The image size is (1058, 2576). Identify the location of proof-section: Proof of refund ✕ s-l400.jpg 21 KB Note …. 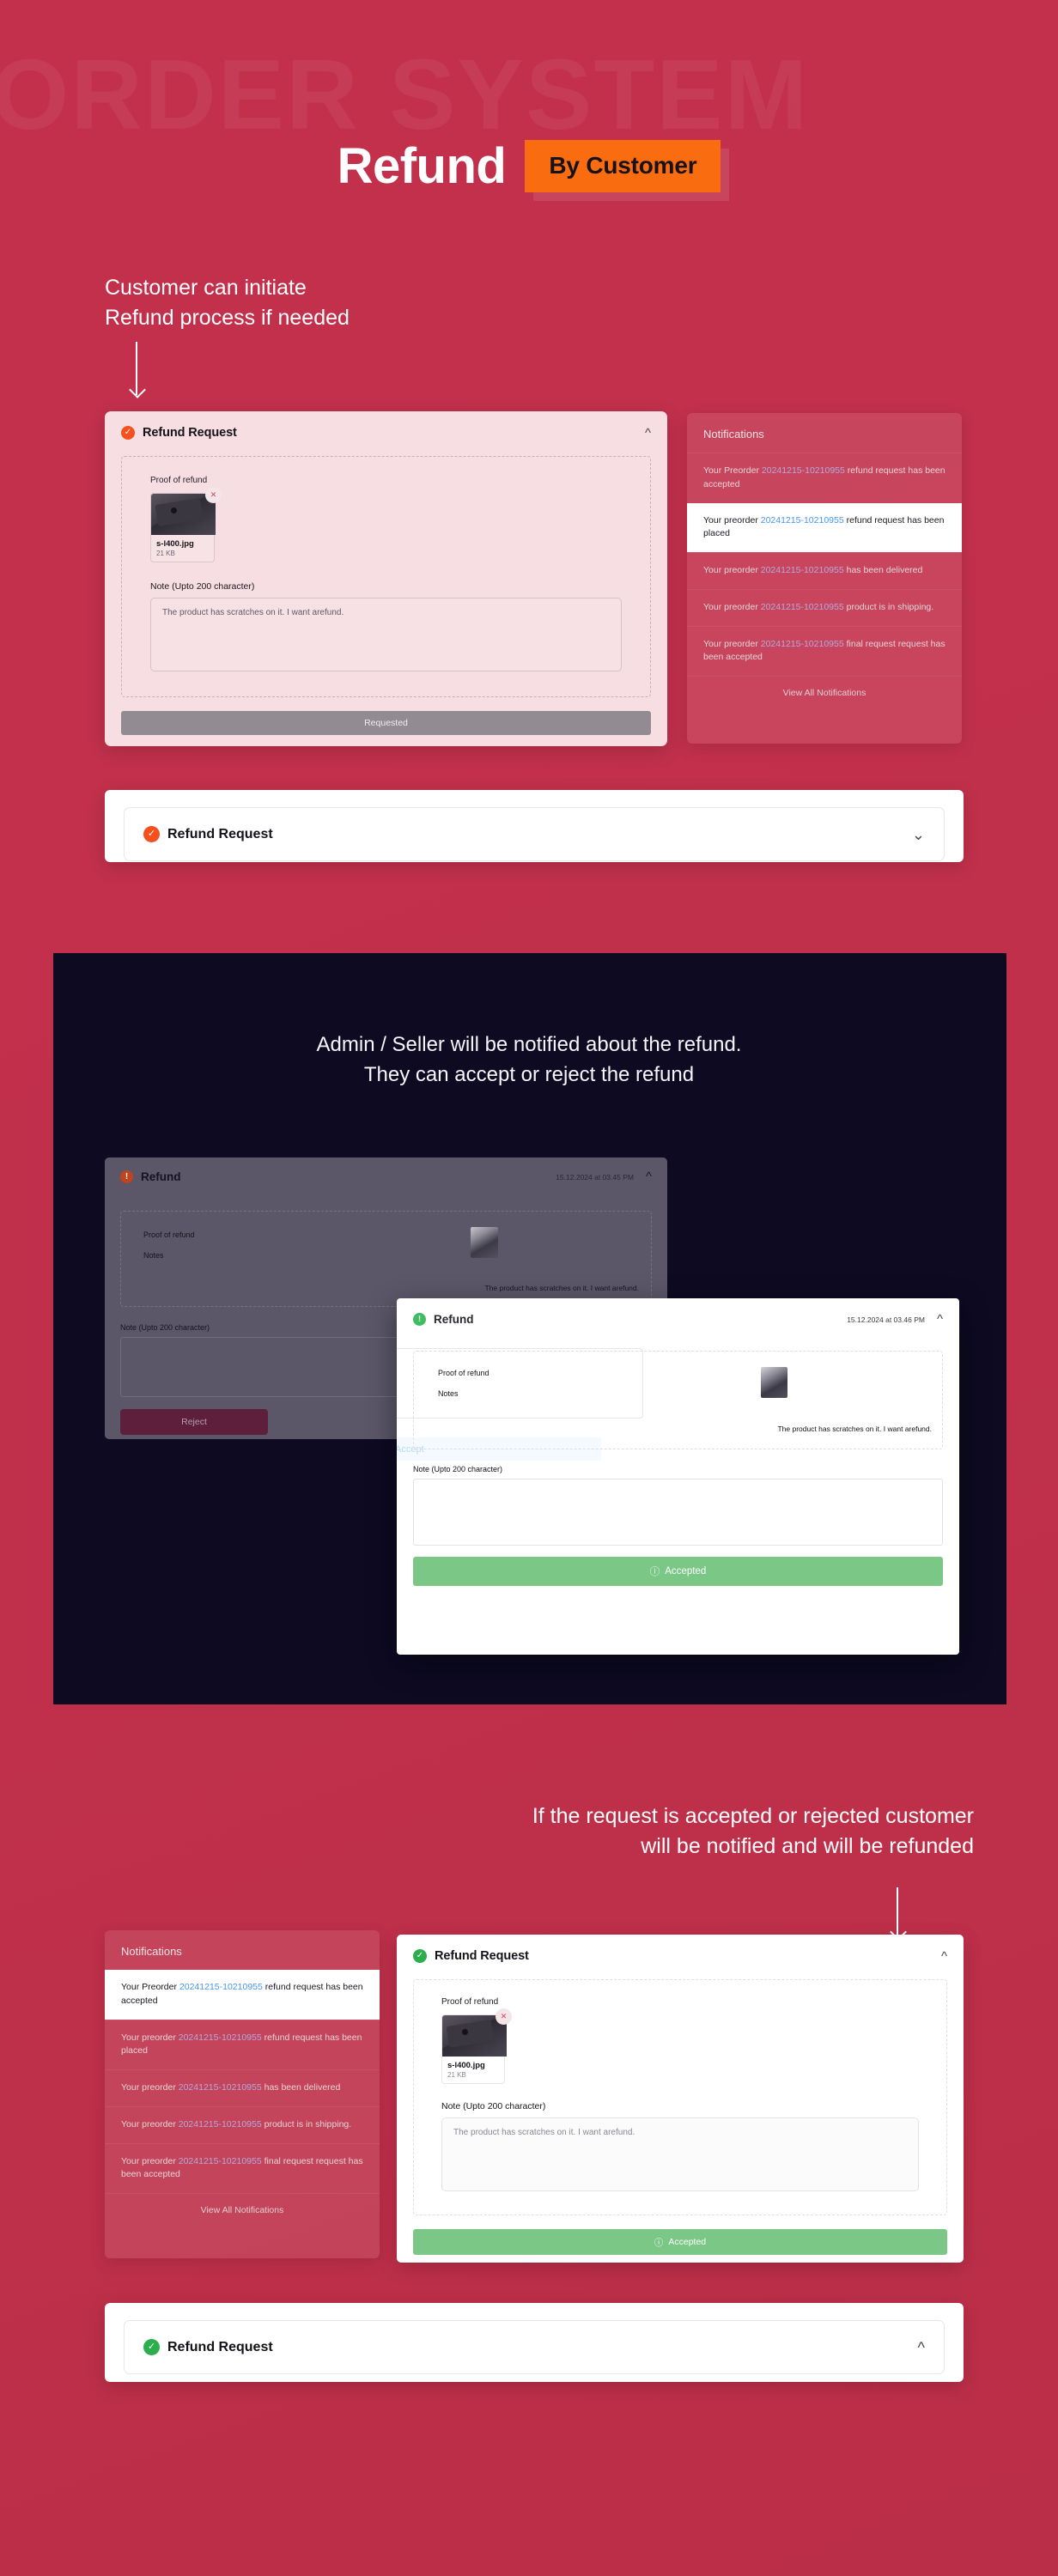
(386, 576).